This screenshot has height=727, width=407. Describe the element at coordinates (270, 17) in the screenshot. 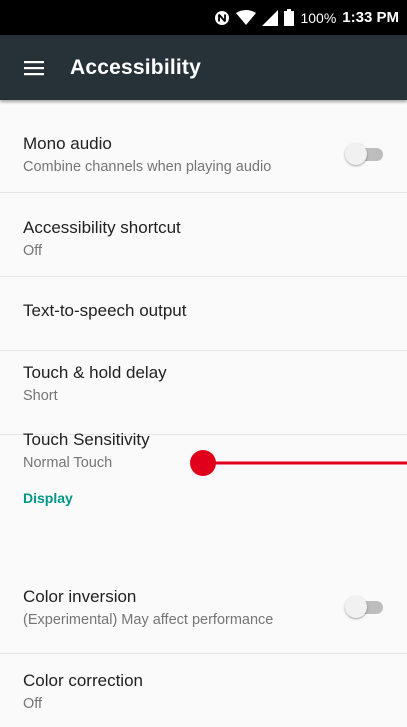

I see `cellular-signal-icon` at that location.